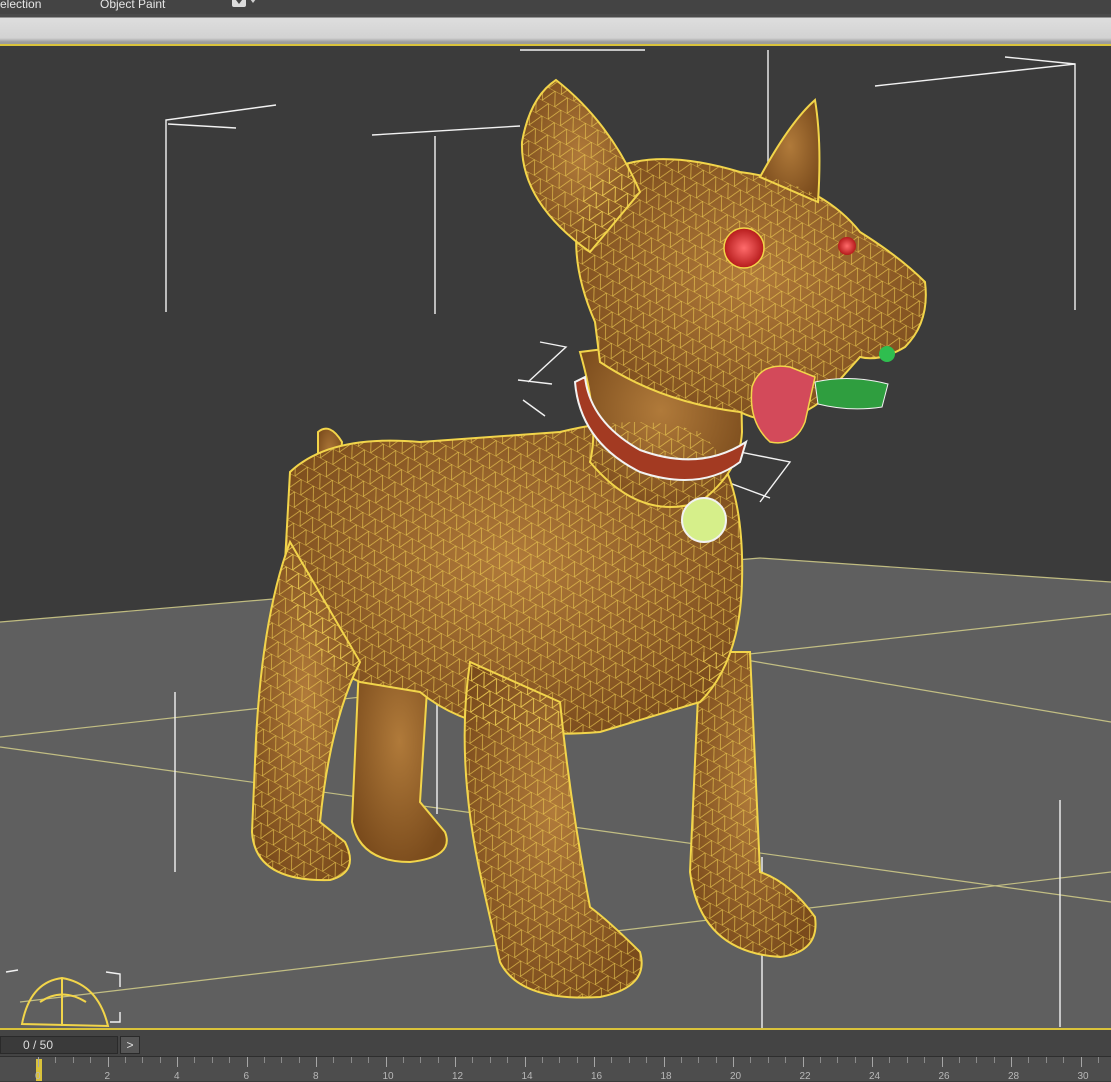 This screenshot has height=1082, width=1111. What do you see at coordinates (177, 1076) in the screenshot?
I see `track-label: 4` at bounding box center [177, 1076].